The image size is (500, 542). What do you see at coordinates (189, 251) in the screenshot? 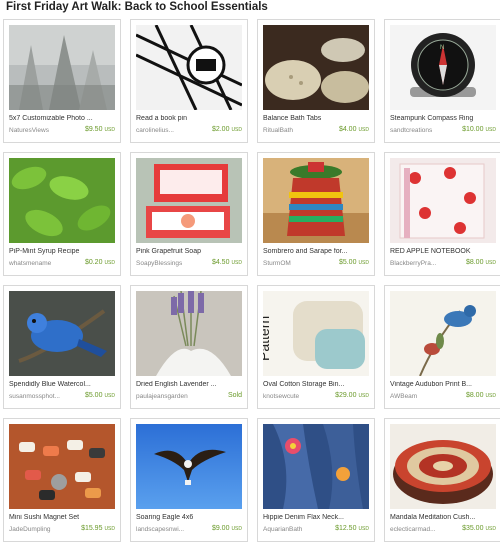
I see `listing-title: Pink Grapefruit Soap` at bounding box center [189, 251].